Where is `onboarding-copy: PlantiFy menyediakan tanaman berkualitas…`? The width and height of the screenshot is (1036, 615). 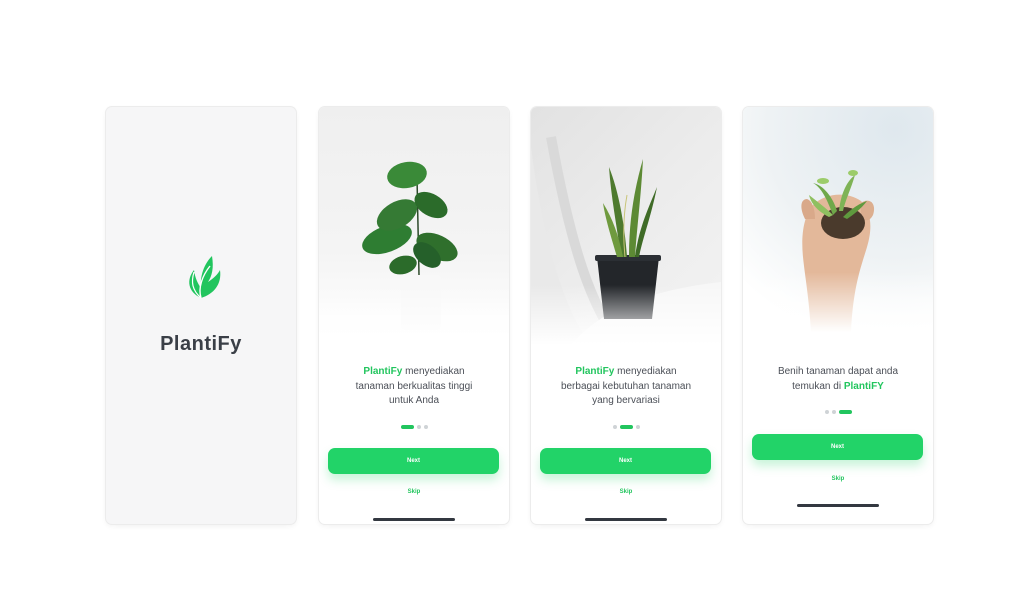 onboarding-copy: PlantiFy menyediakan tanaman berkualitas… is located at coordinates (414, 386).